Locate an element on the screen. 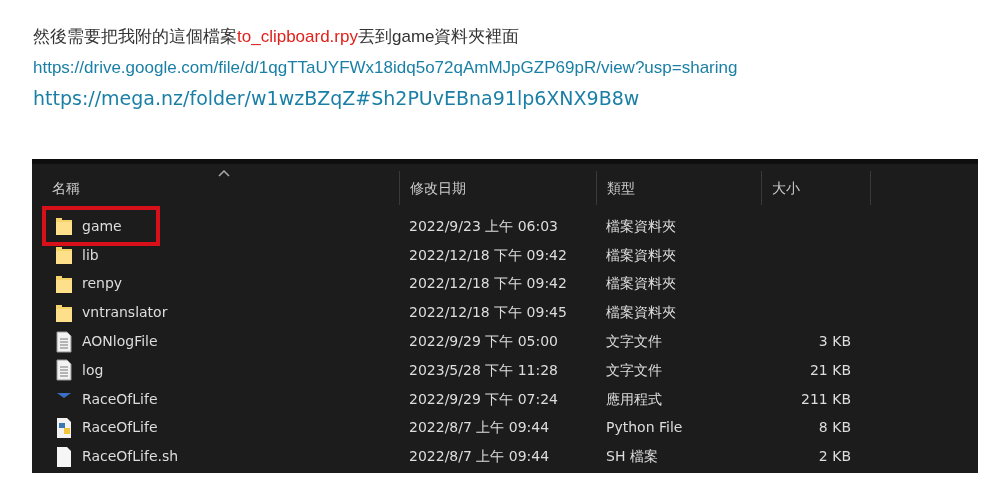  file-name: AONlogFile is located at coordinates (120, 342).